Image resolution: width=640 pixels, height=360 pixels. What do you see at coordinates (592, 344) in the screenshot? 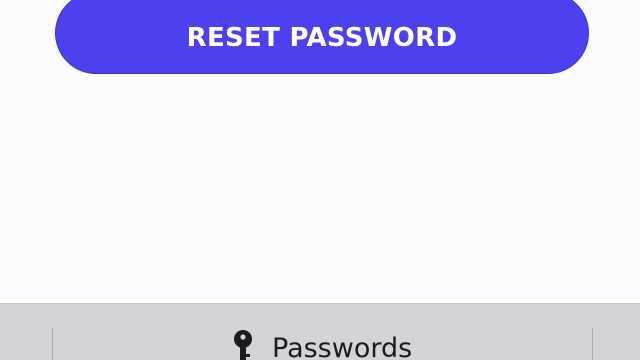
I see `toolbar-divider-right` at bounding box center [592, 344].